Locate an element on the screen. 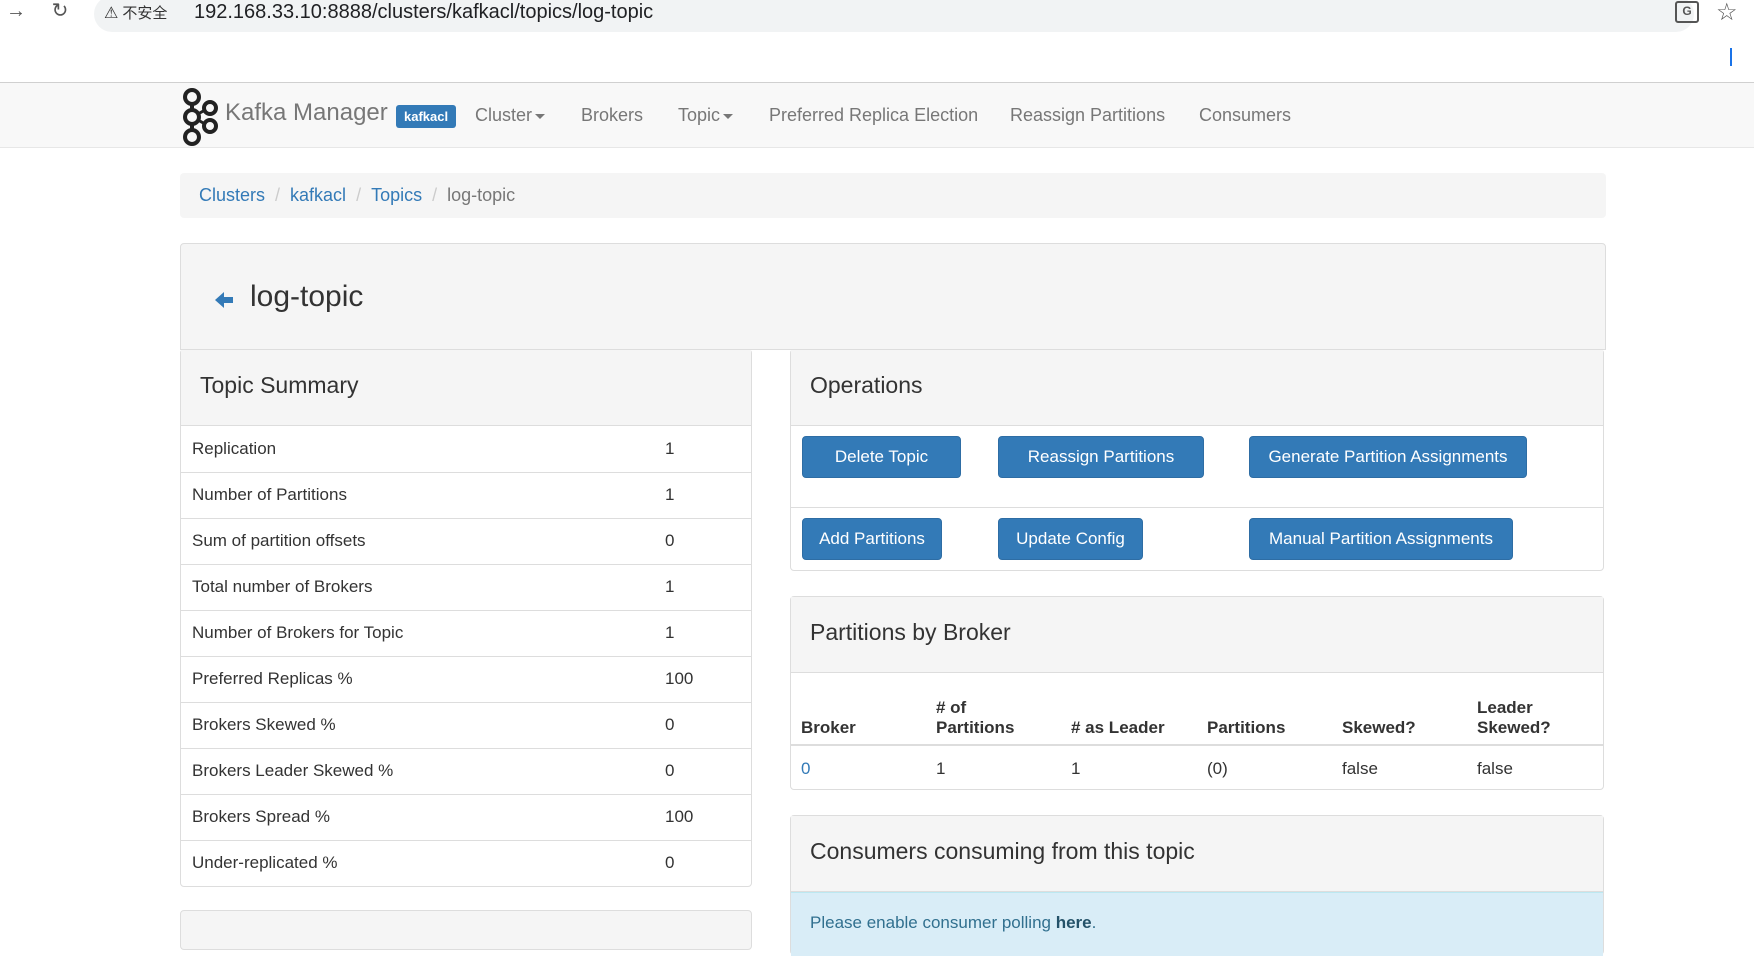  breadcrumb: Clusters / kafkacl / Topics / log-topic is located at coordinates (893, 195).